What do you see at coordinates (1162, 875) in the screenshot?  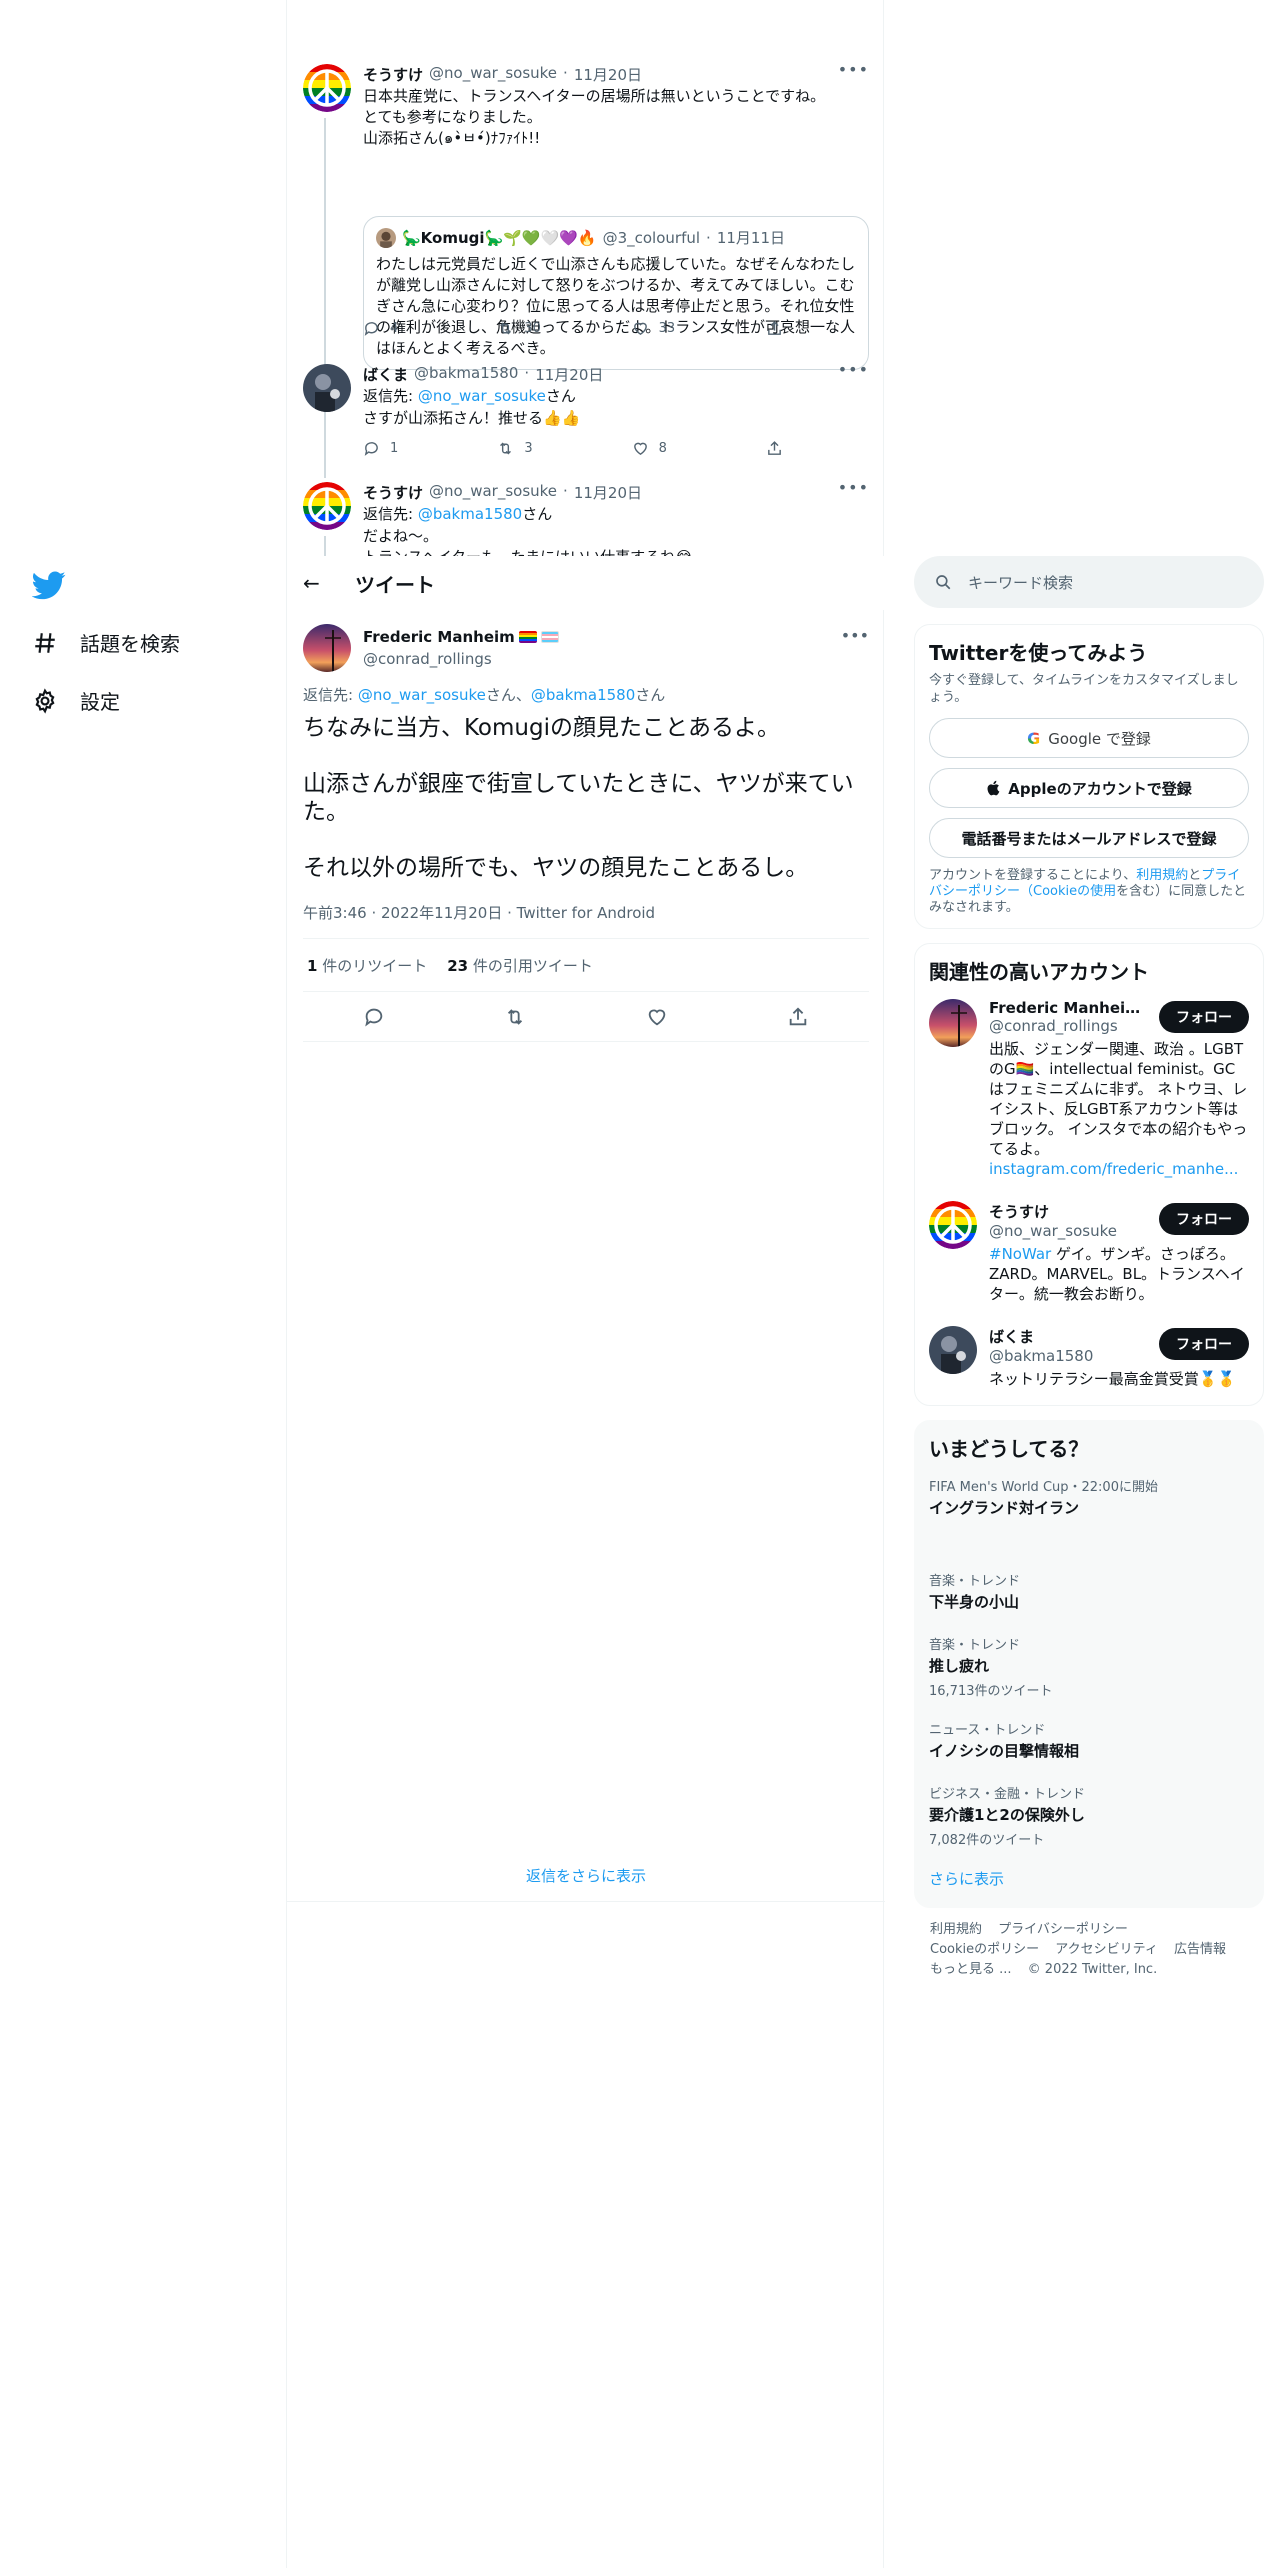 I see `terms-link: 利用規約` at bounding box center [1162, 875].